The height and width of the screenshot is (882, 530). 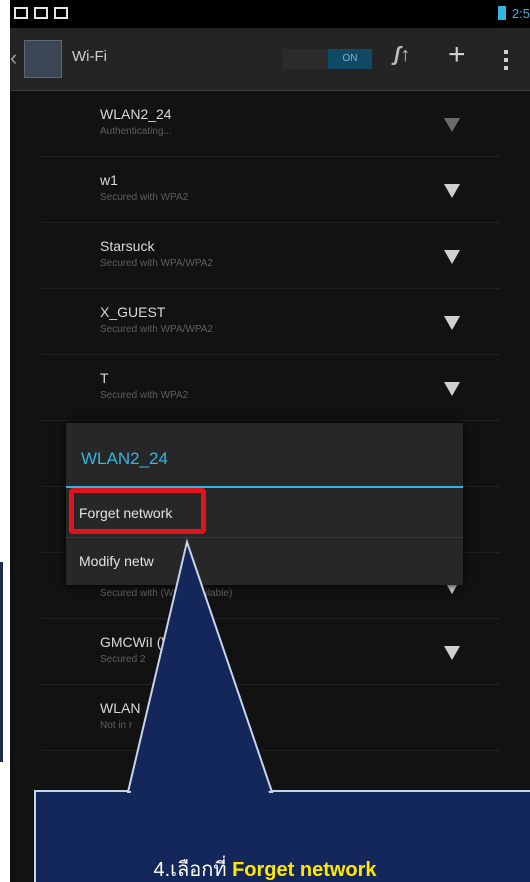 I want to click on status-time: 2:5, so click(x=520, y=13).